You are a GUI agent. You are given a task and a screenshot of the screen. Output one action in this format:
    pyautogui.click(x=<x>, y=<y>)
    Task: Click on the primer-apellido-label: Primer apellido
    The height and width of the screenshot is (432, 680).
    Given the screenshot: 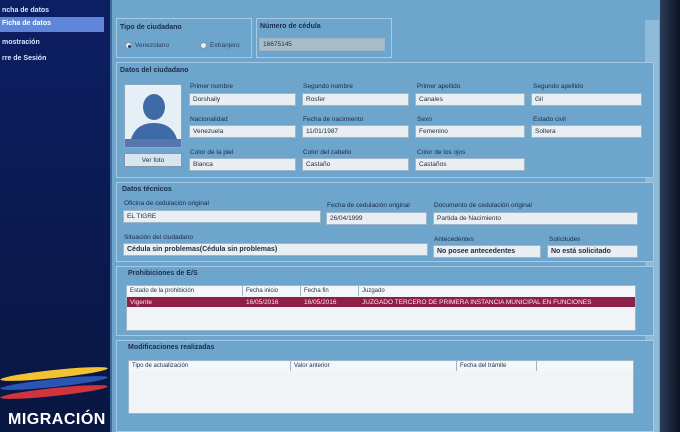 What is the action you would take?
    pyautogui.click(x=439, y=86)
    